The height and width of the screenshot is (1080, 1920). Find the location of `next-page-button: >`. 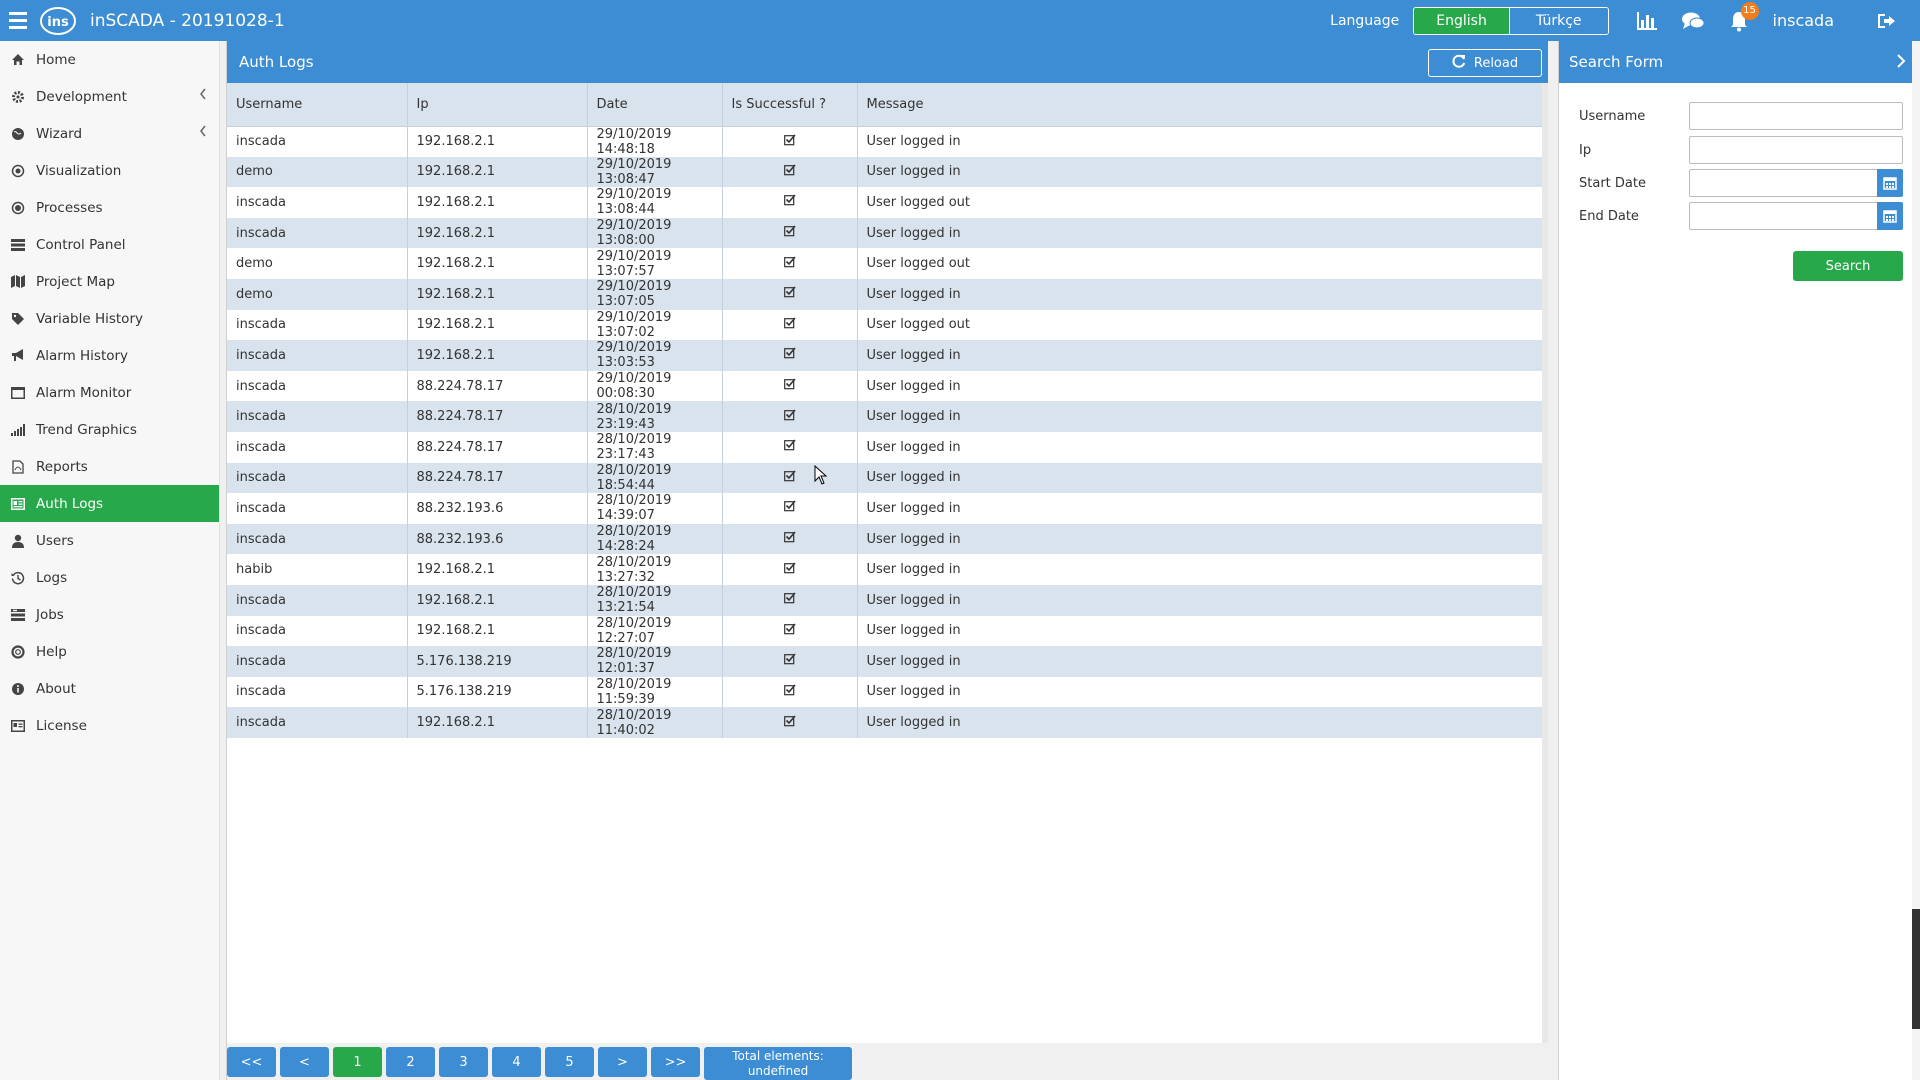

next-page-button: > is located at coordinates (622, 1062).